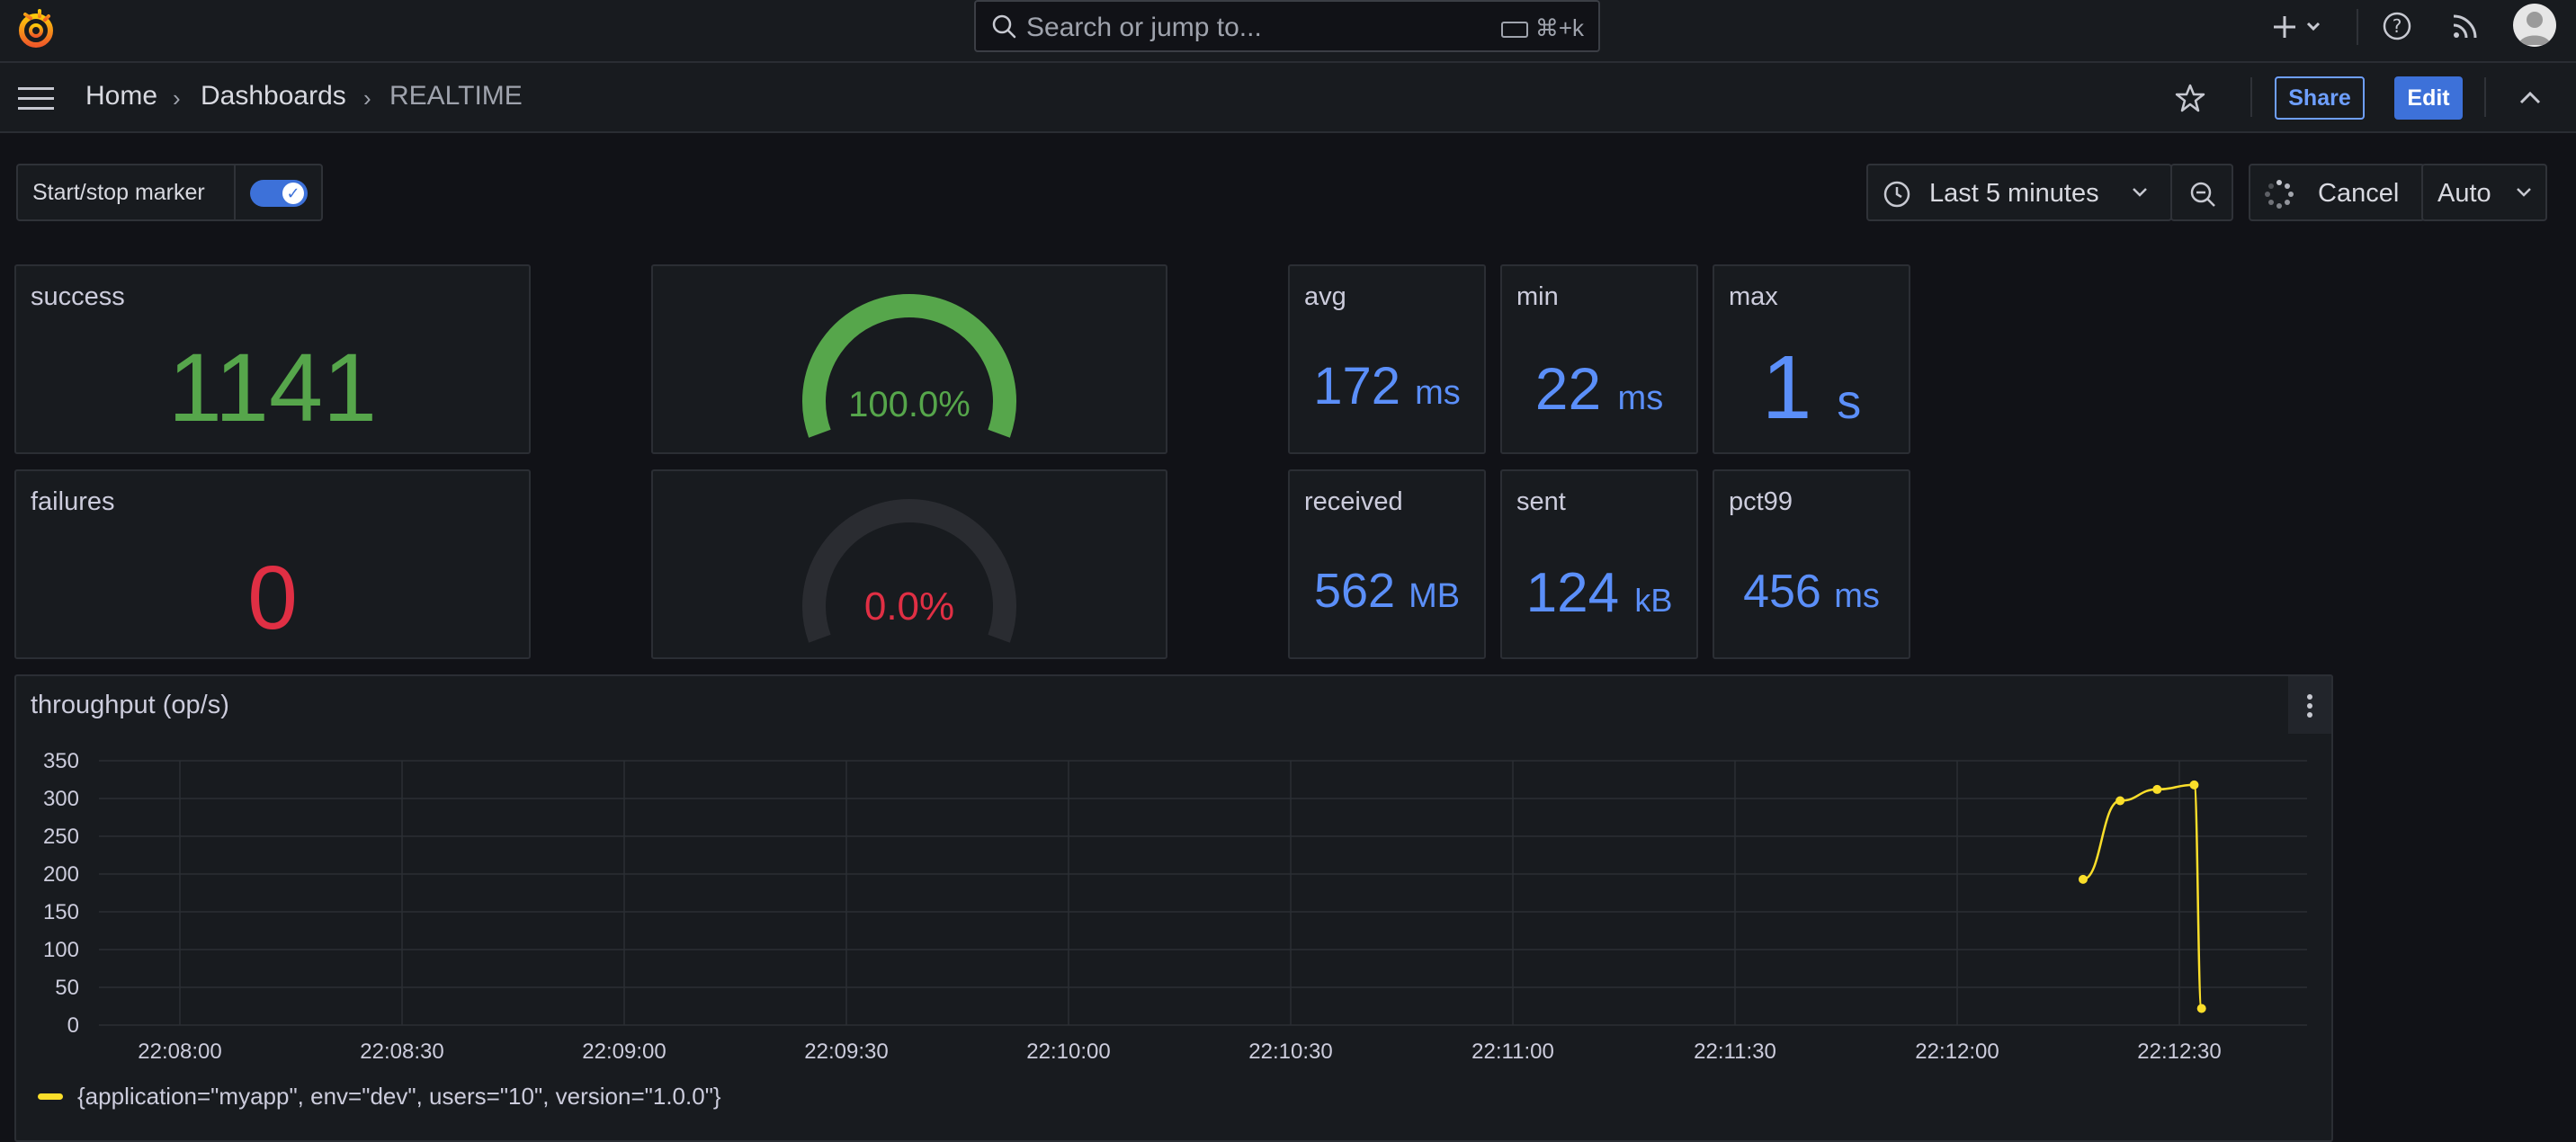 The image size is (2576, 1142). I want to click on legend-swatch, so click(50, 1096).